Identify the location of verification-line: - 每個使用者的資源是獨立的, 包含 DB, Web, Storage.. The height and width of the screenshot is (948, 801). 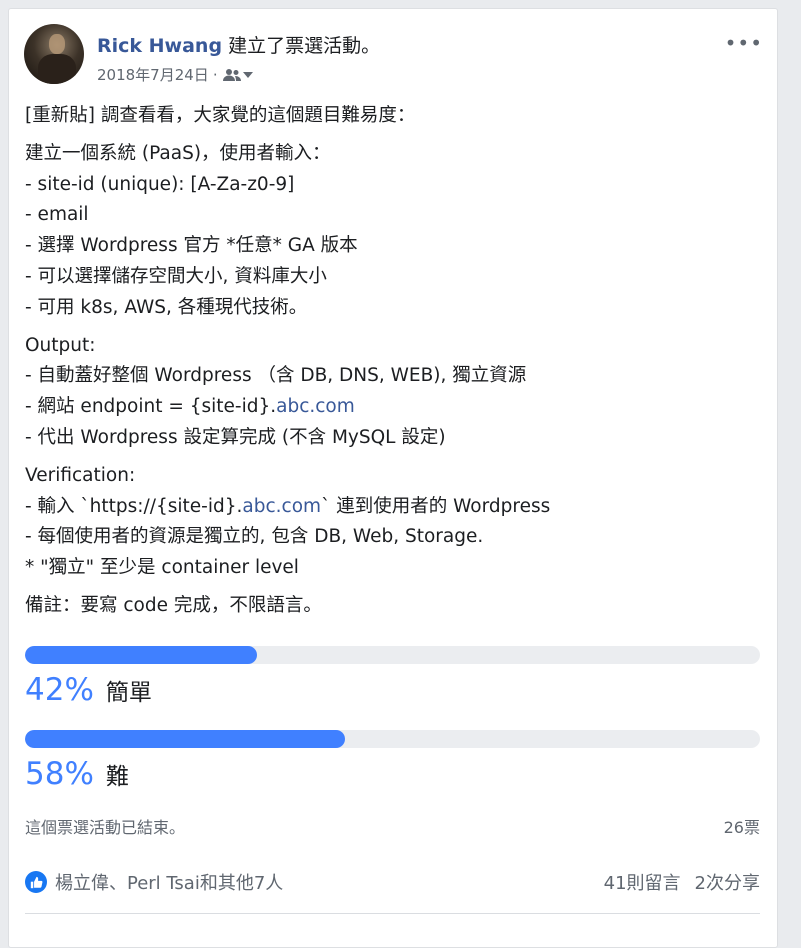
(254, 537).